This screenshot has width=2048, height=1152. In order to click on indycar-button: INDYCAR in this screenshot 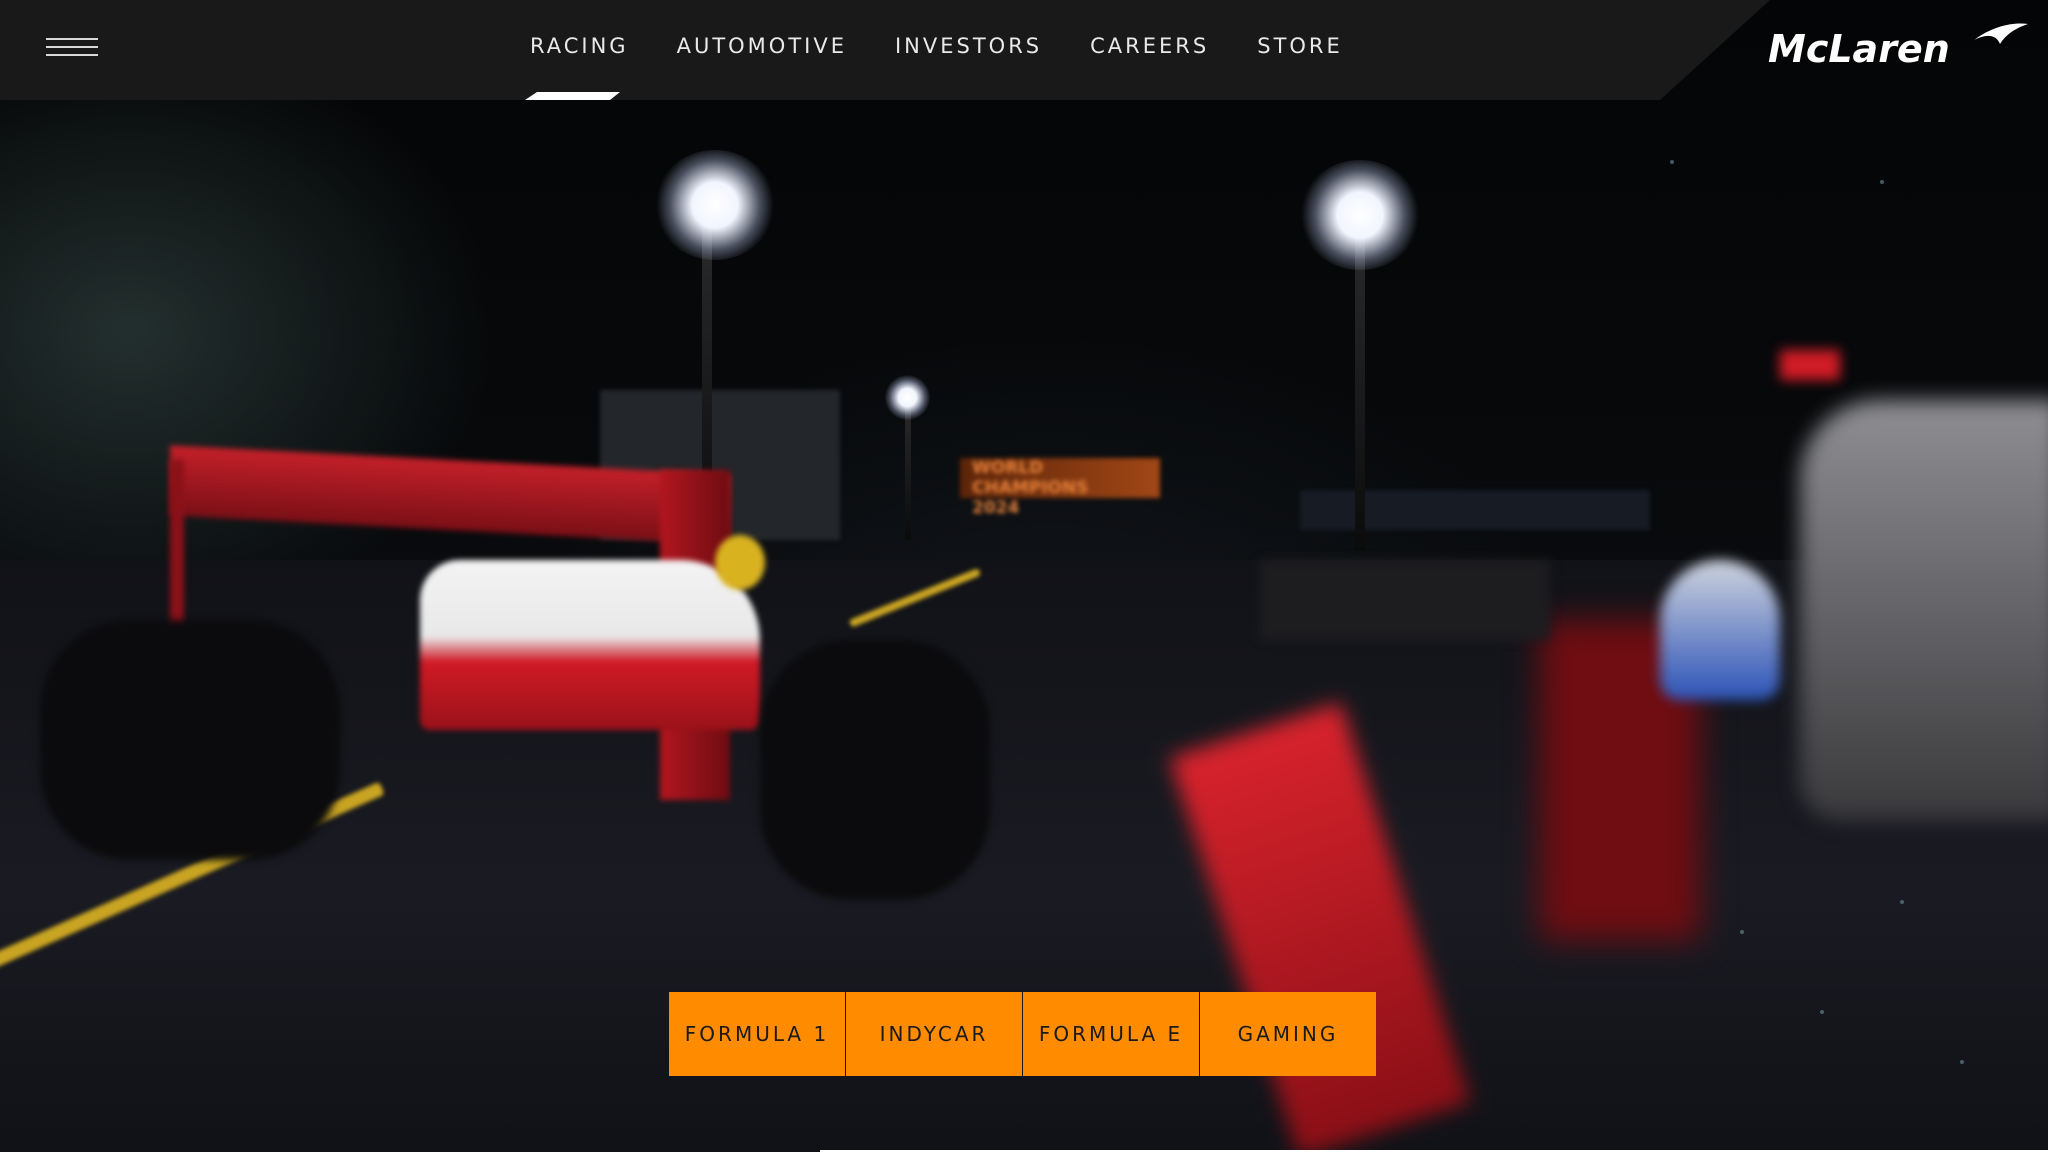, I will do `click(934, 1034)`.